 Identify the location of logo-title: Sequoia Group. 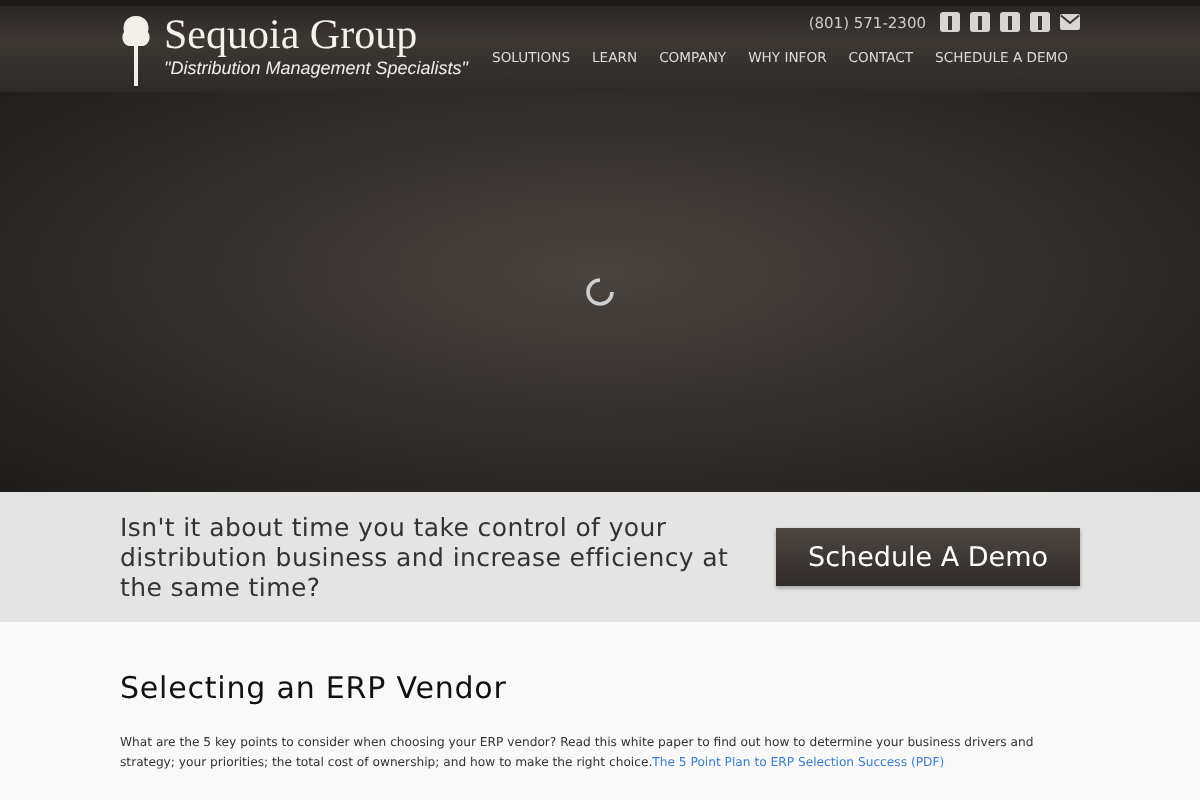
(292, 34).